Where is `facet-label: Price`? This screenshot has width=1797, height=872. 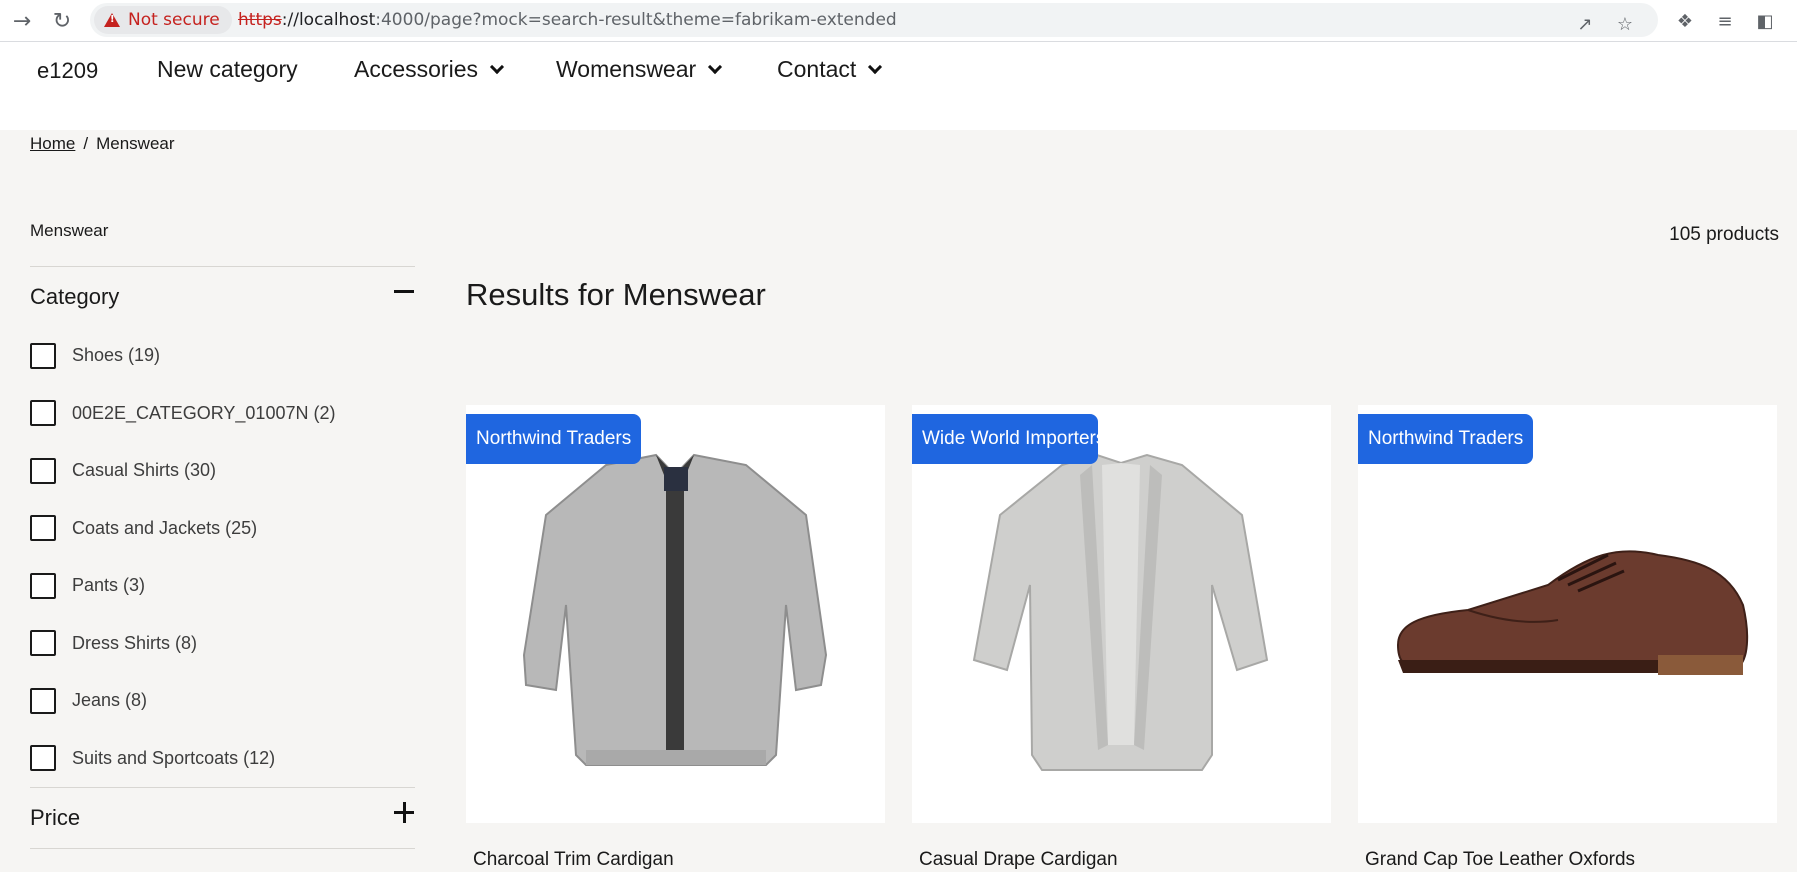
facet-label: Price is located at coordinates (55, 817).